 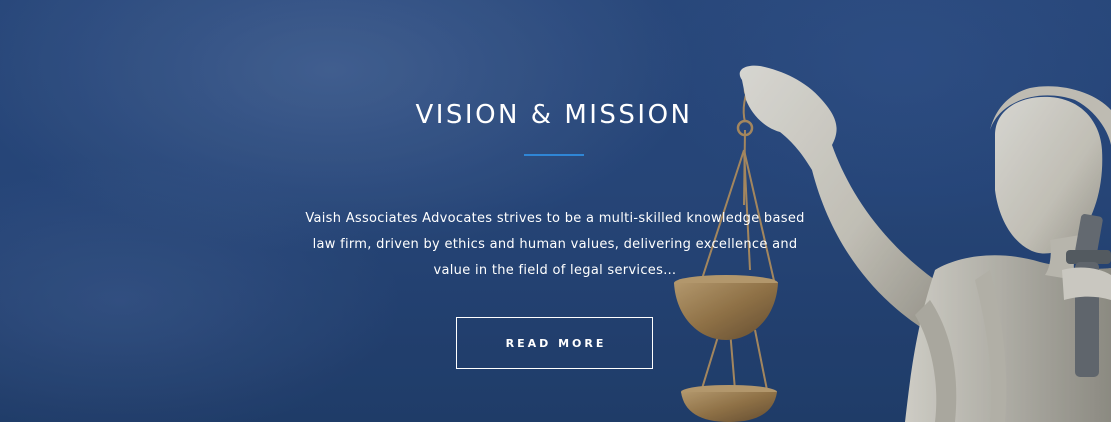 I want to click on title-divider, so click(x=554, y=155).